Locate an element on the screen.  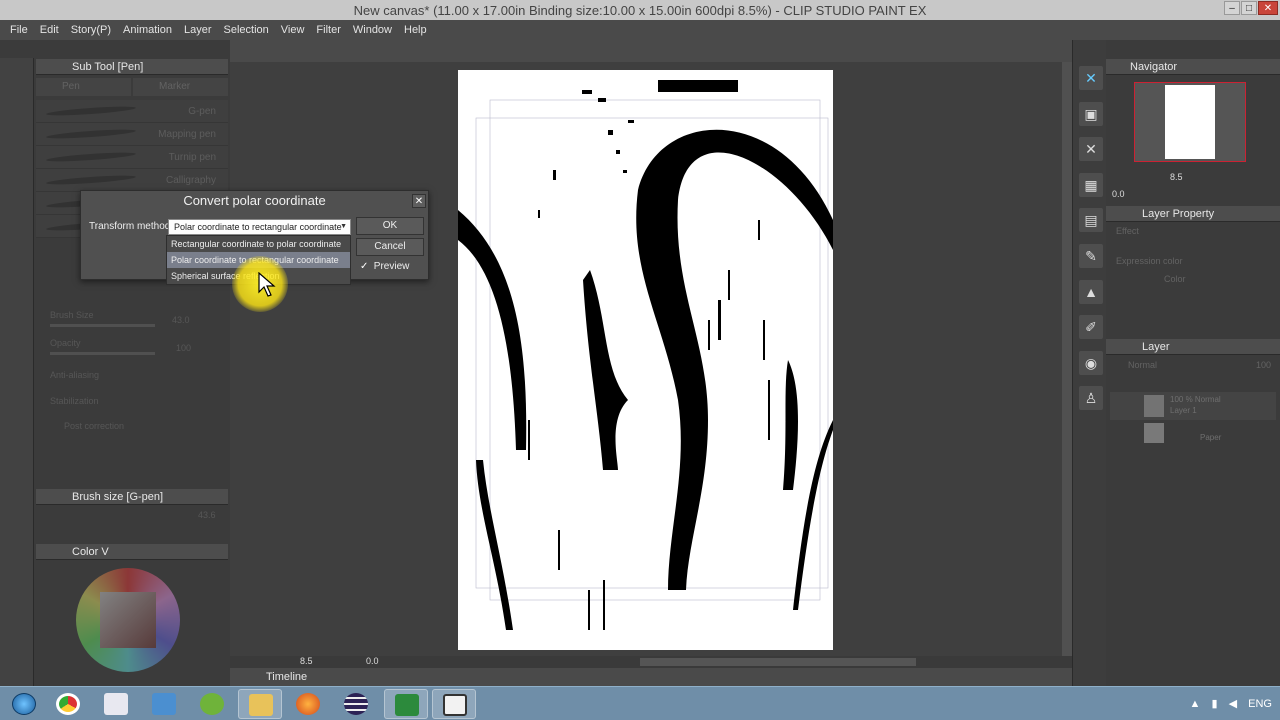
cancel-button: Cancel is located at coordinates (390, 247).